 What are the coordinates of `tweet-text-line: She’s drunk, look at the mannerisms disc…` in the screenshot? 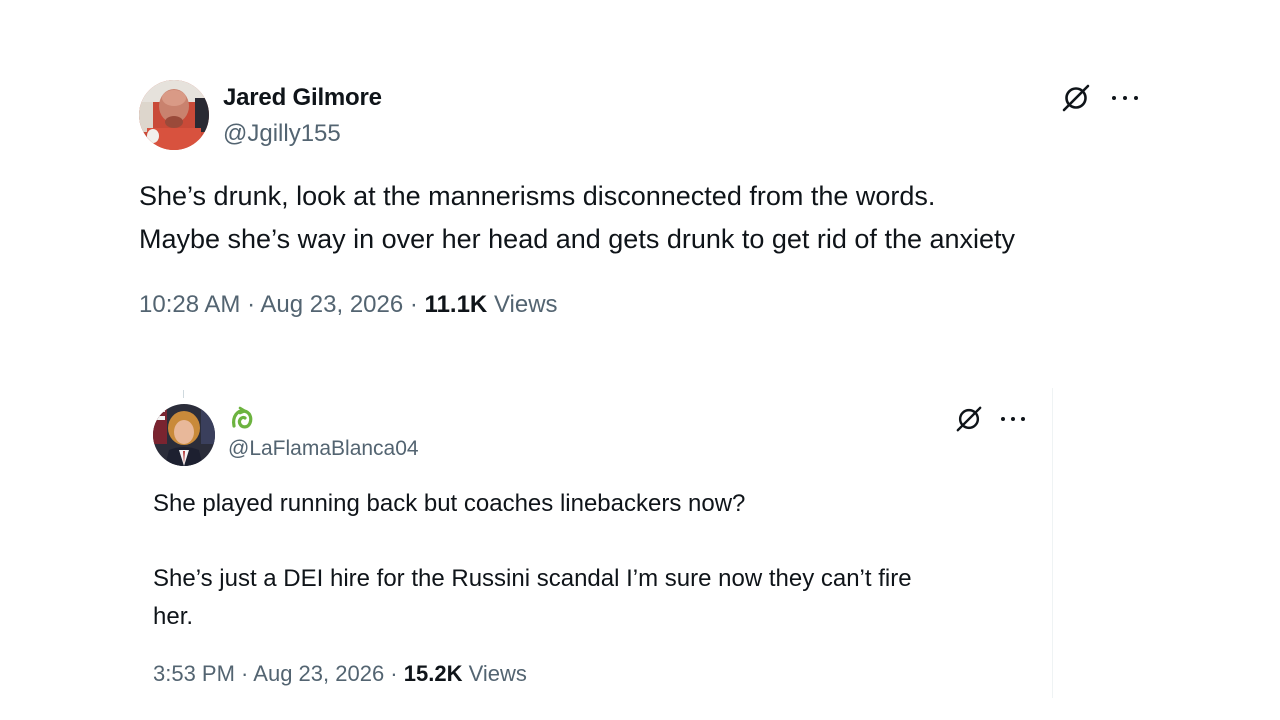 It's located at (537, 196).